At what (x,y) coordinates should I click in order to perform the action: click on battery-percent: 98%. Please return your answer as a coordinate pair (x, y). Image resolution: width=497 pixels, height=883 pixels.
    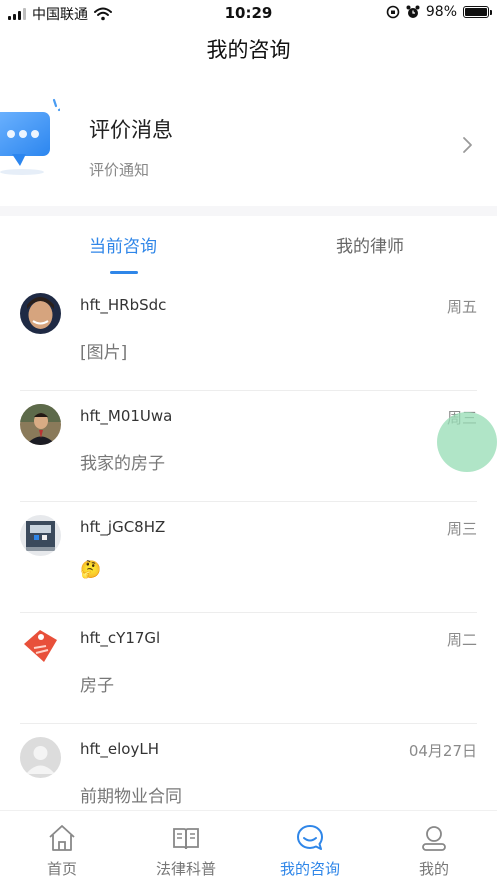
    Looking at the image, I should click on (441, 12).